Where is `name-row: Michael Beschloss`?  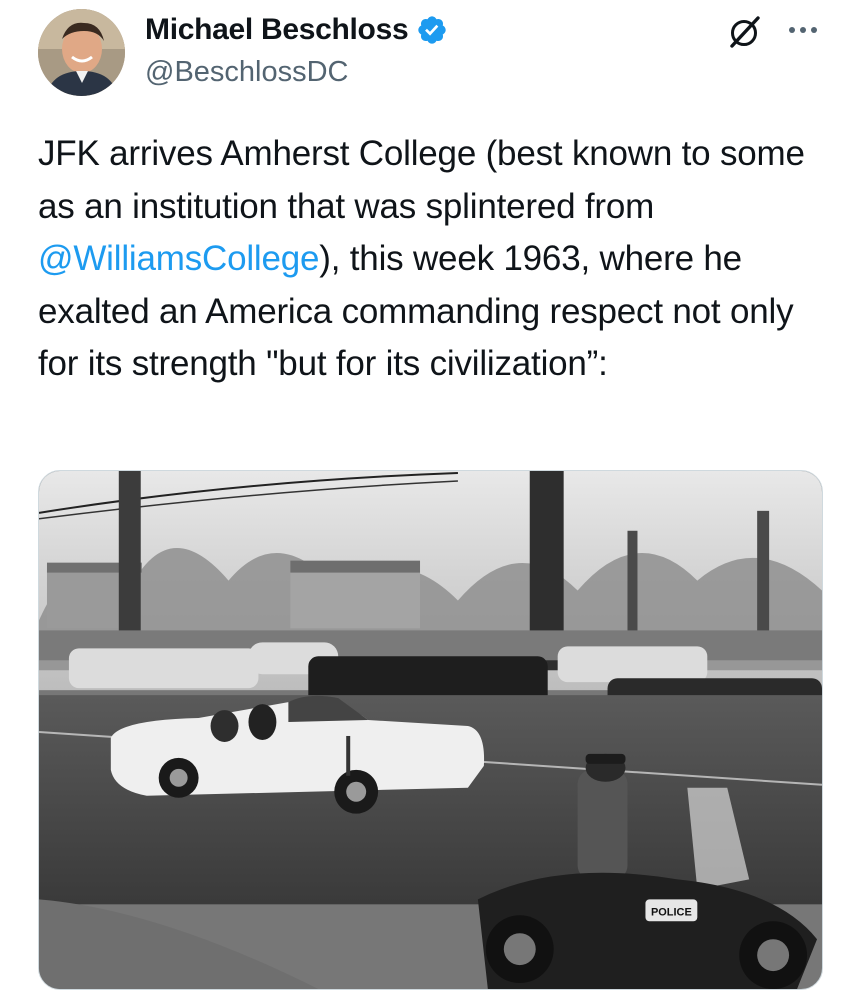 name-row: Michael Beschloss is located at coordinates (296, 30).